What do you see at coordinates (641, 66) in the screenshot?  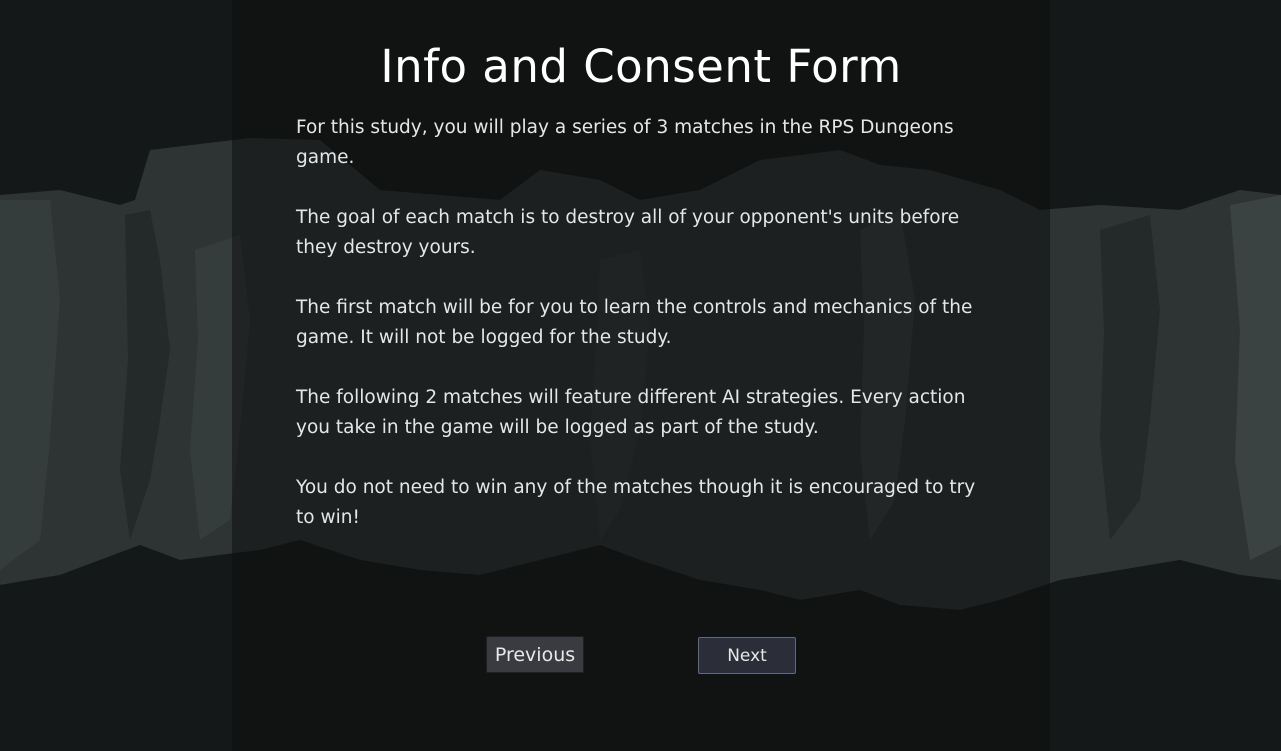 I see `page-title: Info and Consent Form` at bounding box center [641, 66].